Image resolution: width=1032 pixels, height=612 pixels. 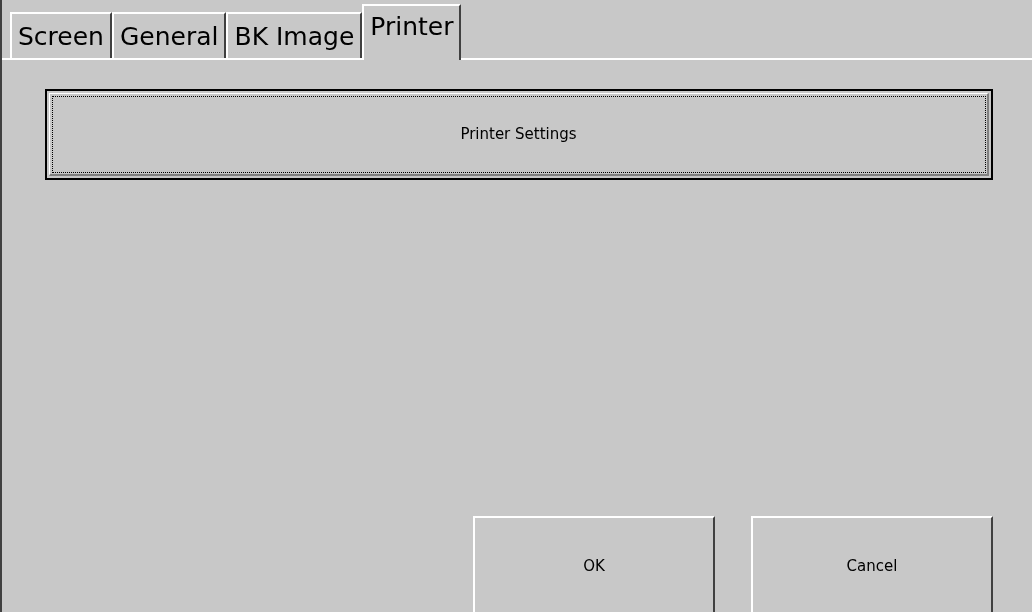 I want to click on tab: Printer, so click(x=412, y=32).